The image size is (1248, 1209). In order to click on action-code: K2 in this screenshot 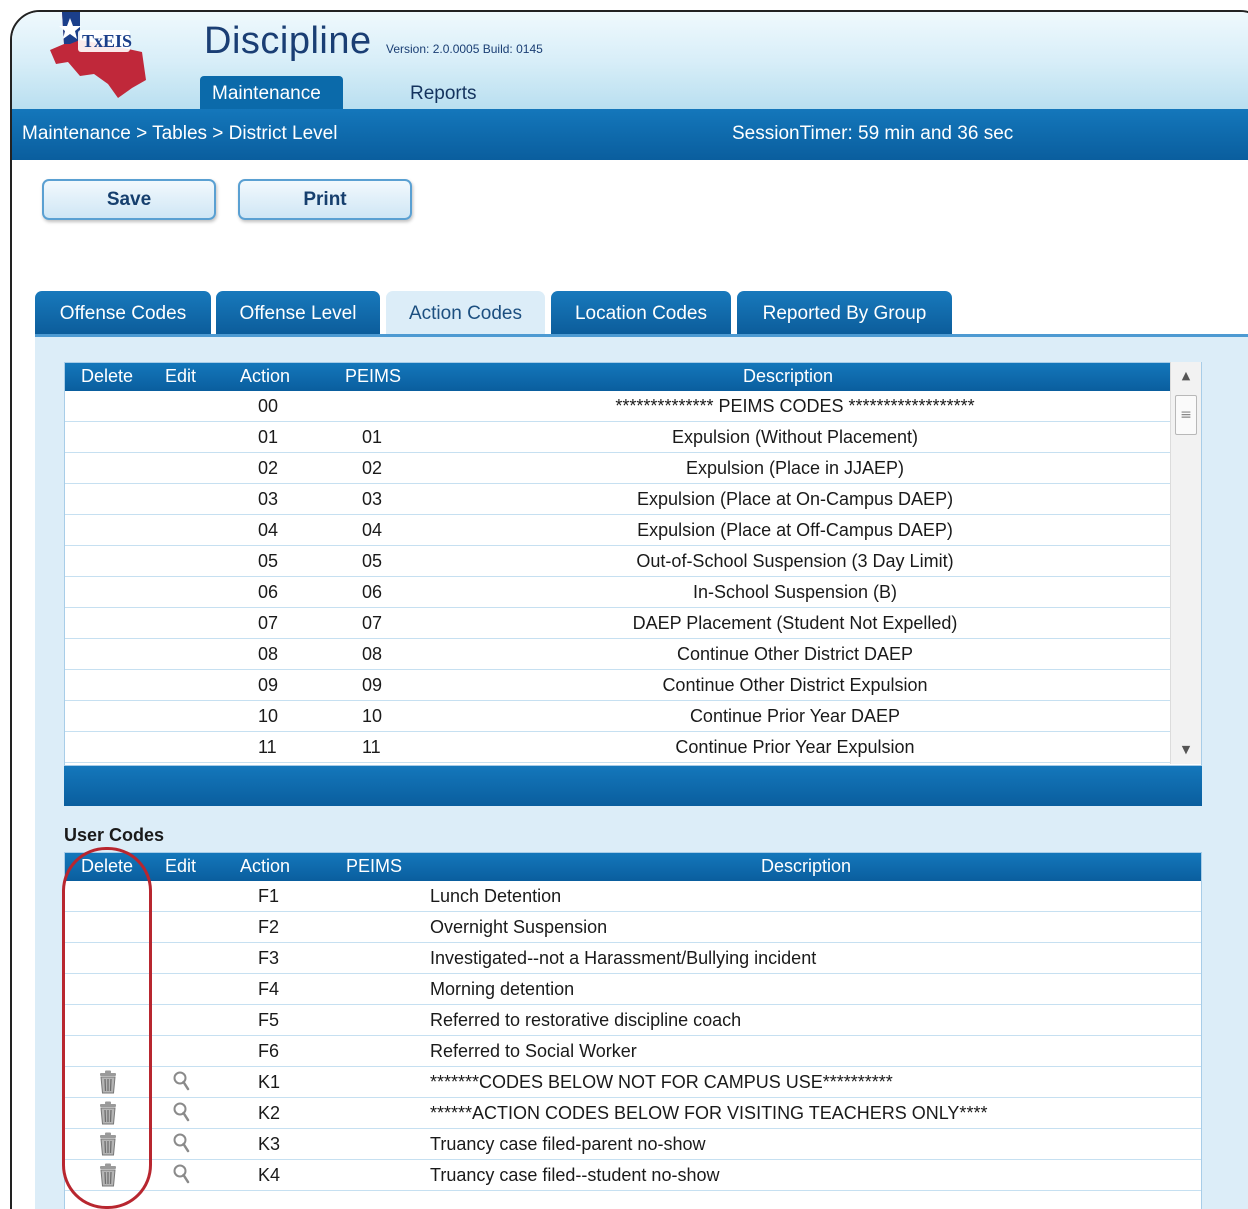, I will do `click(269, 1113)`.